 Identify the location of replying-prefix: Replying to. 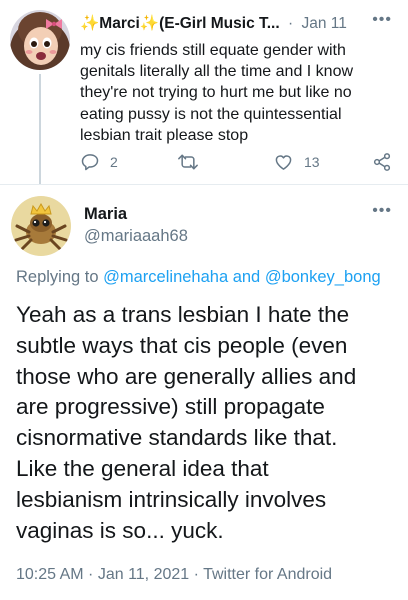
(60, 277).